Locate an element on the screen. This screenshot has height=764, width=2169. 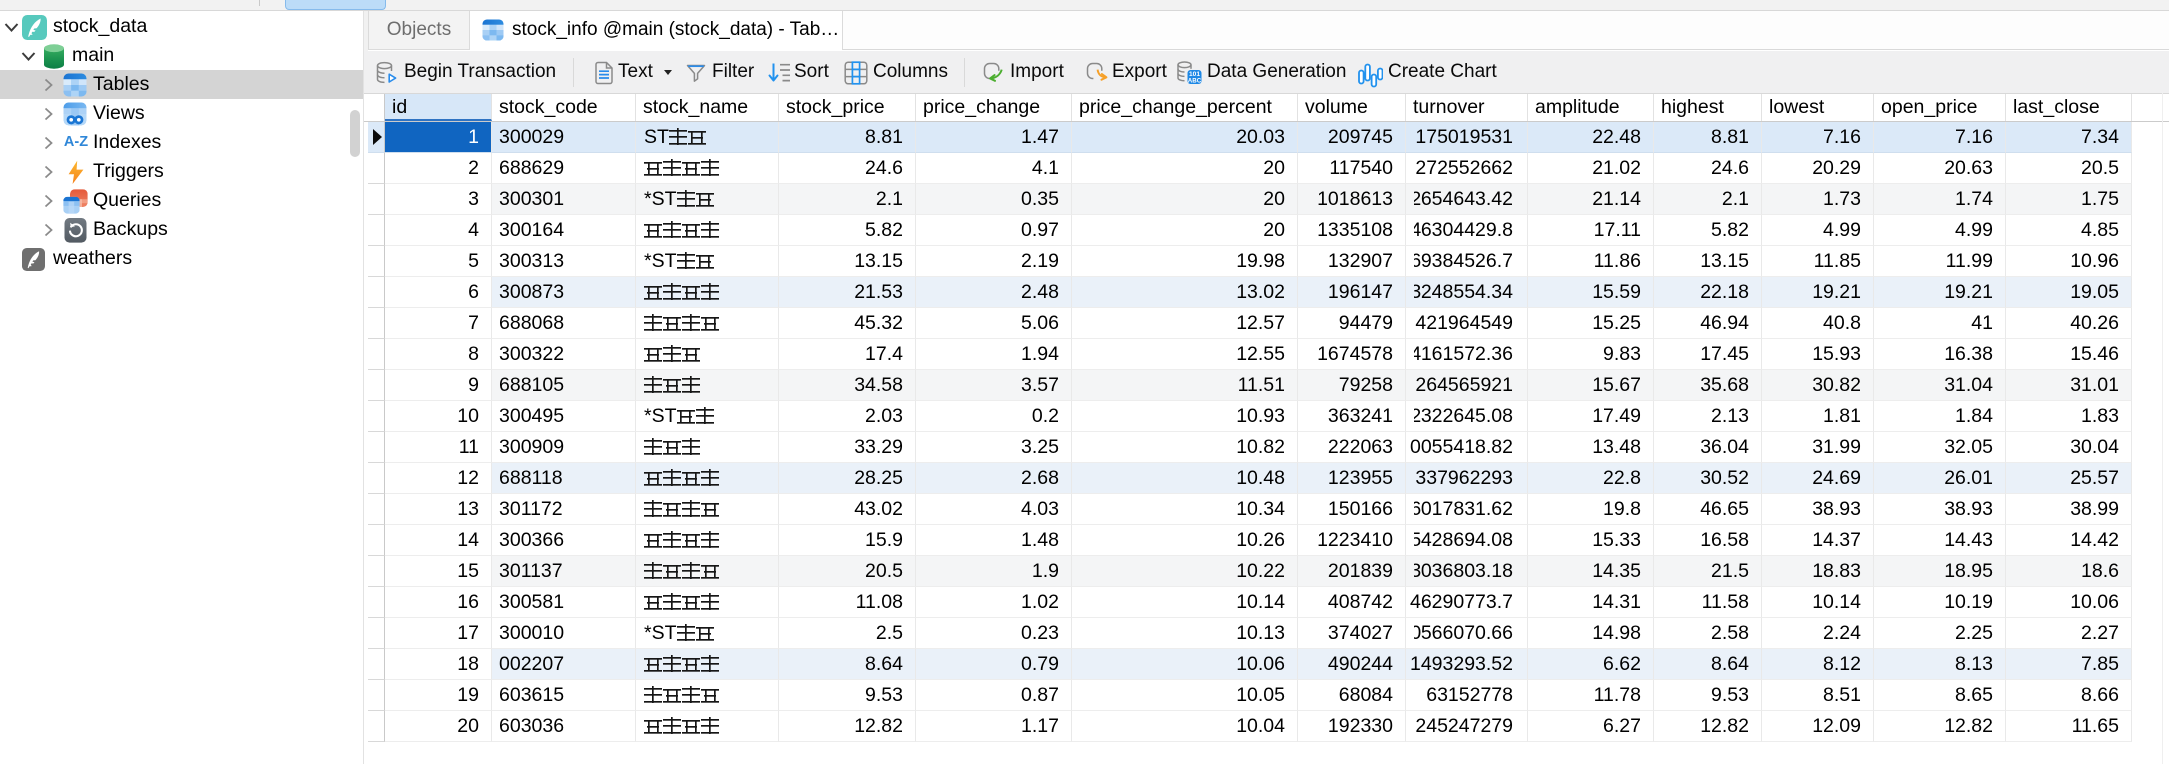
svg-text: ABC is located at coordinates (1195, 81).